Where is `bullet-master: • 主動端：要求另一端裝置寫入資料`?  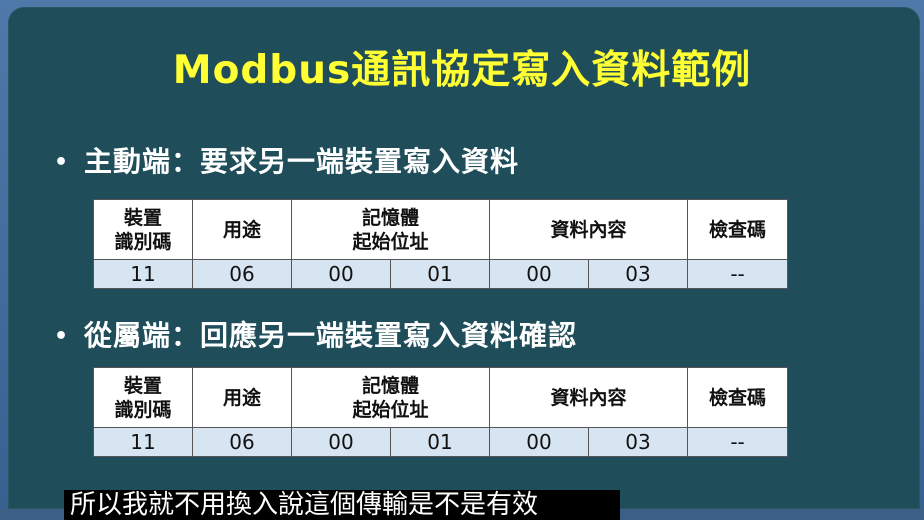
bullet-master: • 主動端：要求另一端裝置寫入資料 is located at coordinates (286, 162).